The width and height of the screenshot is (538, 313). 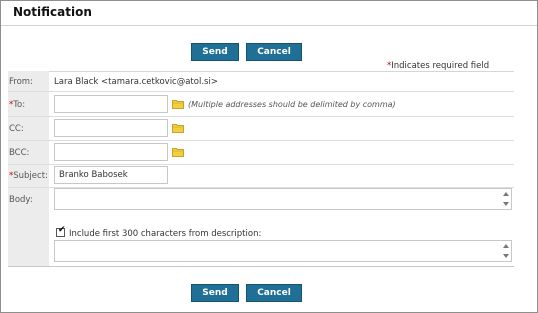 I want to click on from-label: From:, so click(x=21, y=82).